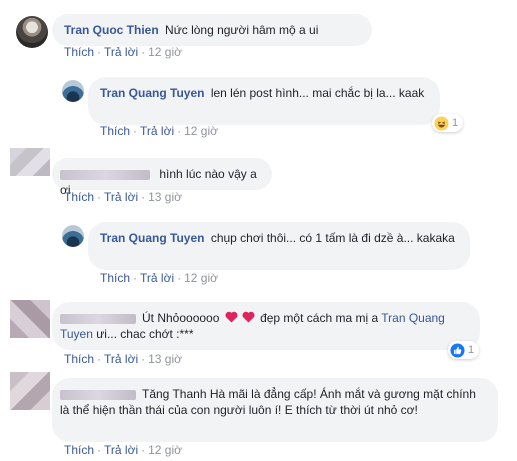 The image size is (517, 461). What do you see at coordinates (319, 318) in the screenshot?
I see `comment-text: đẹp một cách ma mị a` at bounding box center [319, 318].